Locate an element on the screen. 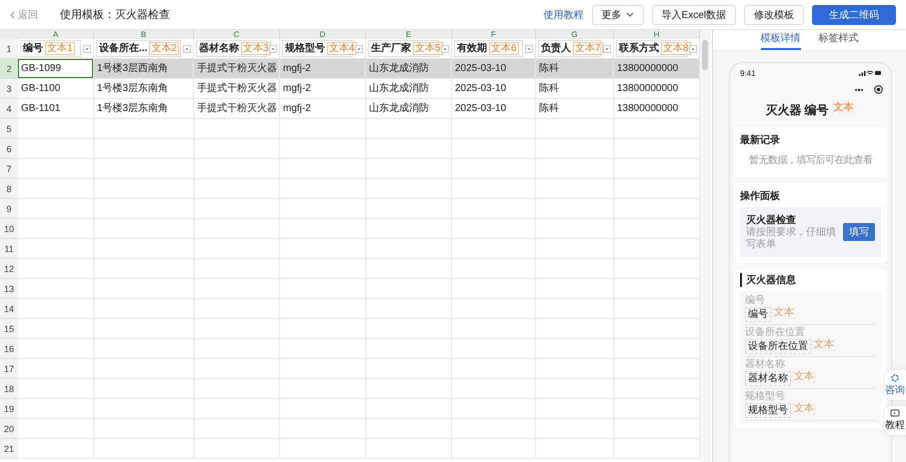  panel-tab: 标签样式 is located at coordinates (838, 40).